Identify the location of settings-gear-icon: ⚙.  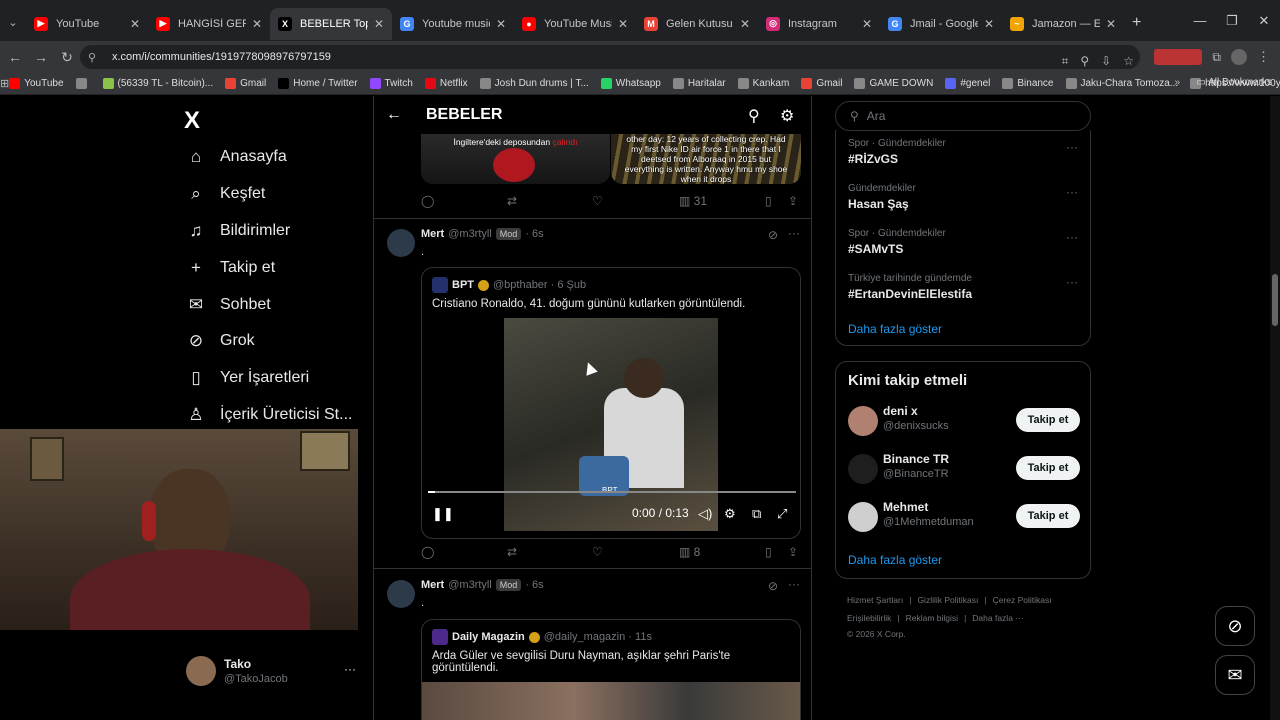
(787, 116).